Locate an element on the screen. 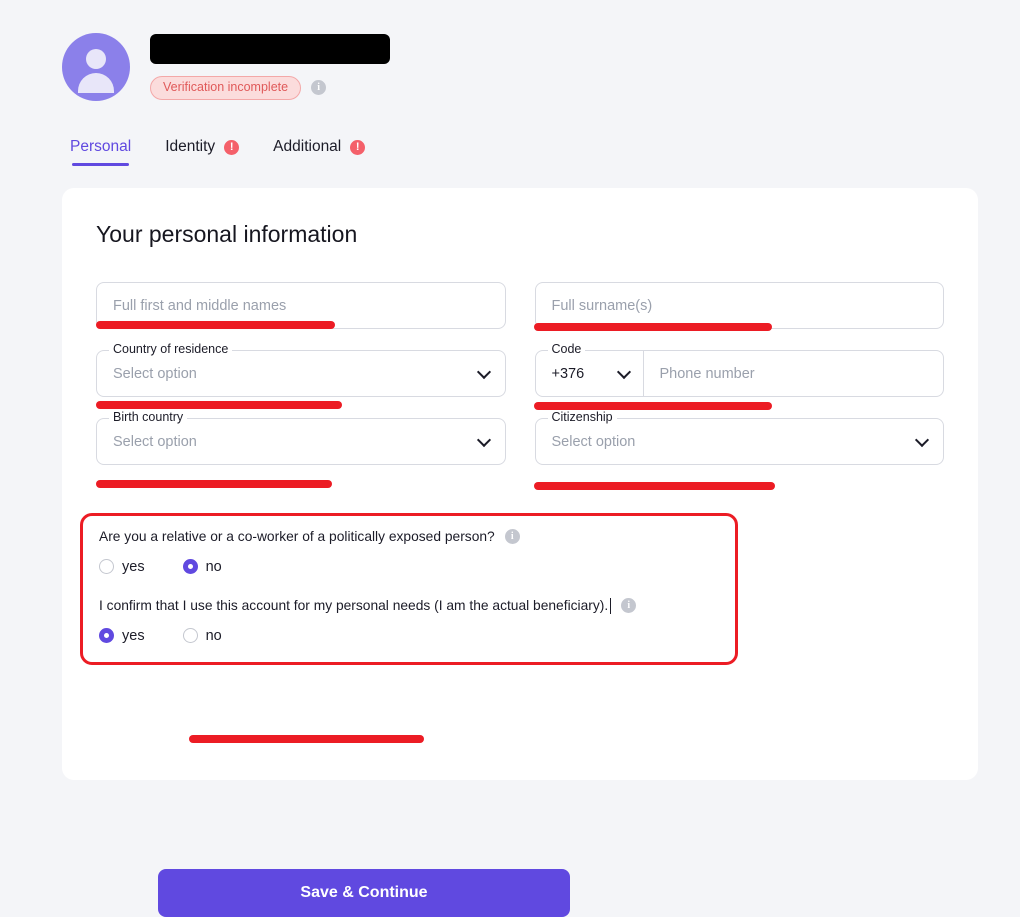 This screenshot has height=917, width=1020. code-label: Code is located at coordinates (566, 349).